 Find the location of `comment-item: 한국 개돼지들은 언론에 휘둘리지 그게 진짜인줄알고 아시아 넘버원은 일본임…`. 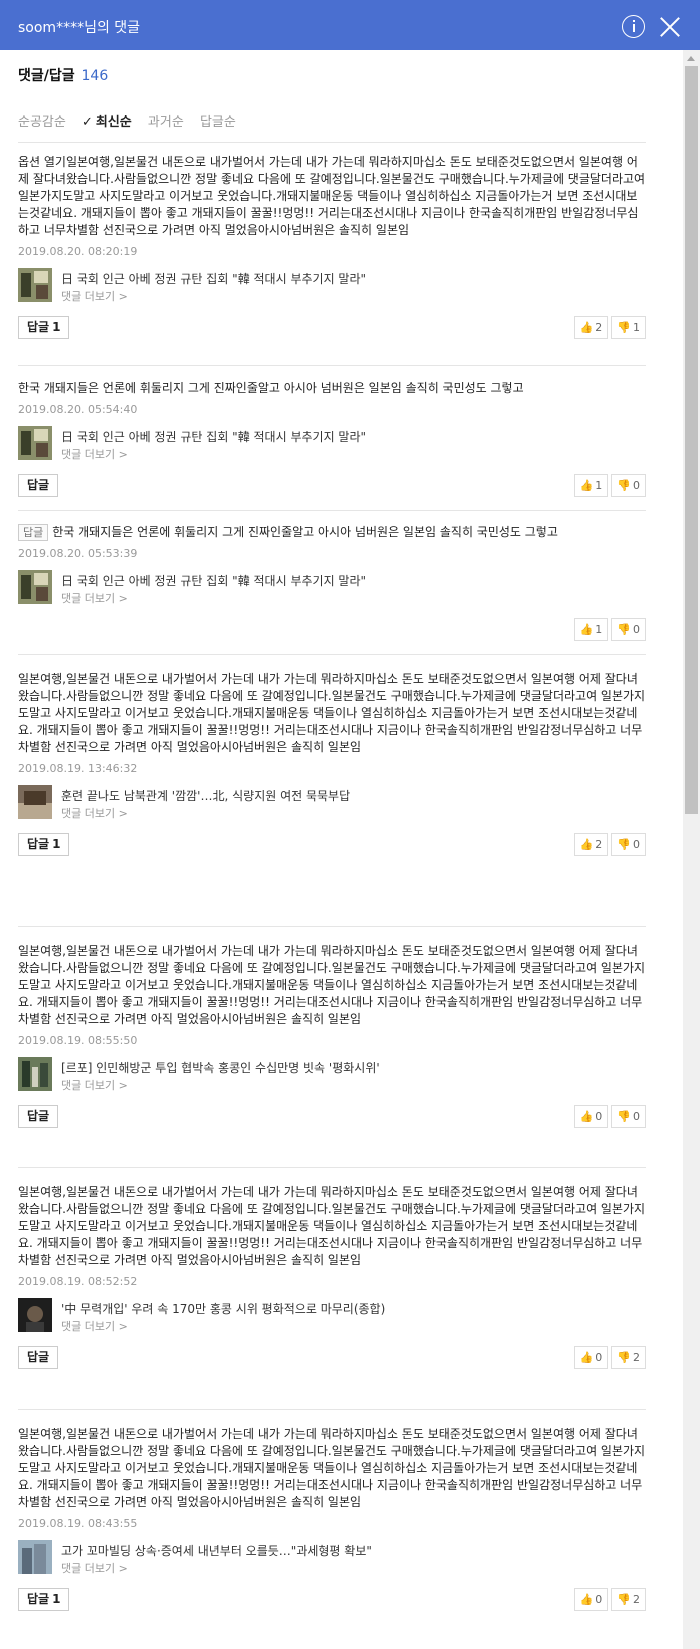

comment-item: 한국 개돼지들은 언론에 휘둘리지 그게 진짜인줄알고 아시아 넘버원은 일본임… is located at coordinates (332, 438).